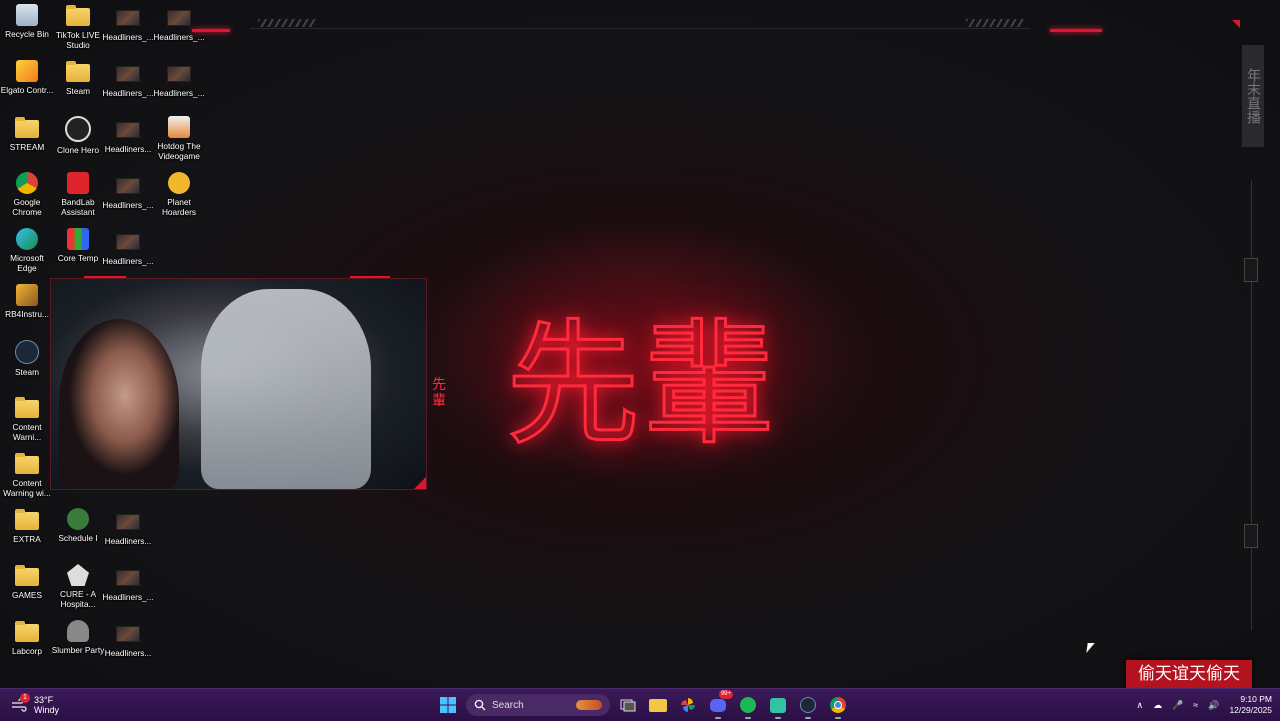  What do you see at coordinates (589, 705) in the screenshot?
I see `search-highlight-icon` at bounding box center [589, 705].